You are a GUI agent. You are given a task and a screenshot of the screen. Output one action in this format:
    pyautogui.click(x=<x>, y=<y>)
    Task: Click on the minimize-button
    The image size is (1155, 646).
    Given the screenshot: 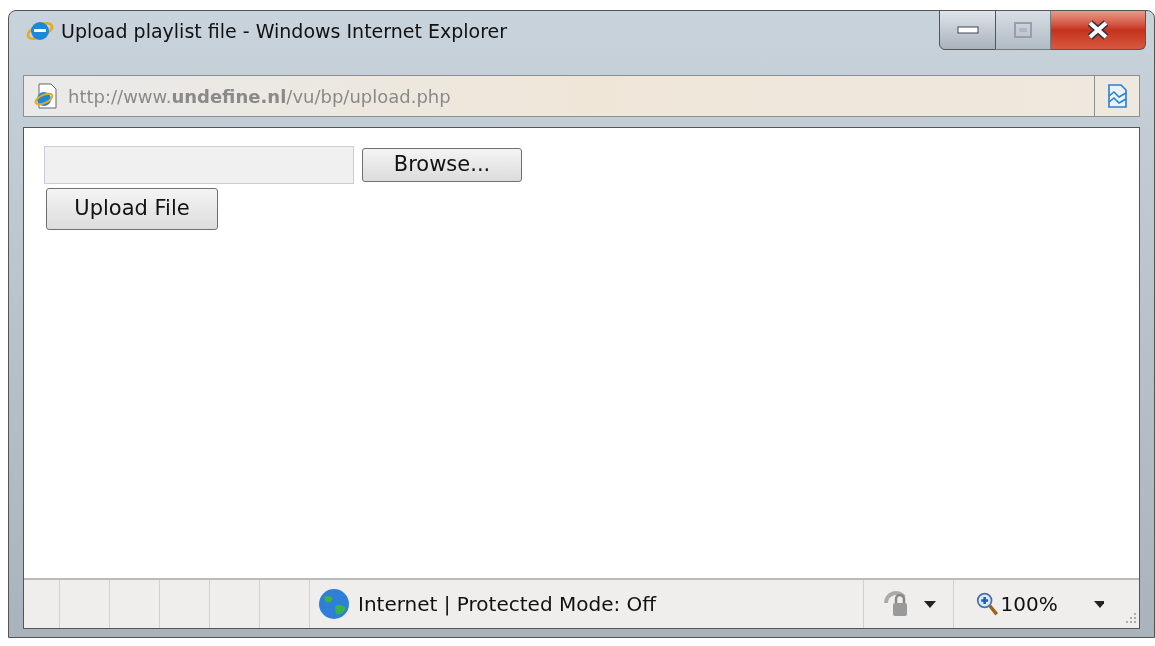 What is the action you would take?
    pyautogui.click(x=967, y=30)
    